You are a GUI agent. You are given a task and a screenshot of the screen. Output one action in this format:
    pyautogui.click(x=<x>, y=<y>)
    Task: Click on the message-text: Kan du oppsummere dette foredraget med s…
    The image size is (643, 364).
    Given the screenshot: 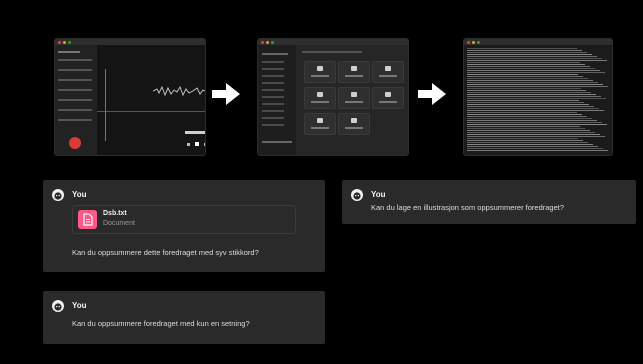 What is the action you would take?
    pyautogui.click(x=165, y=252)
    